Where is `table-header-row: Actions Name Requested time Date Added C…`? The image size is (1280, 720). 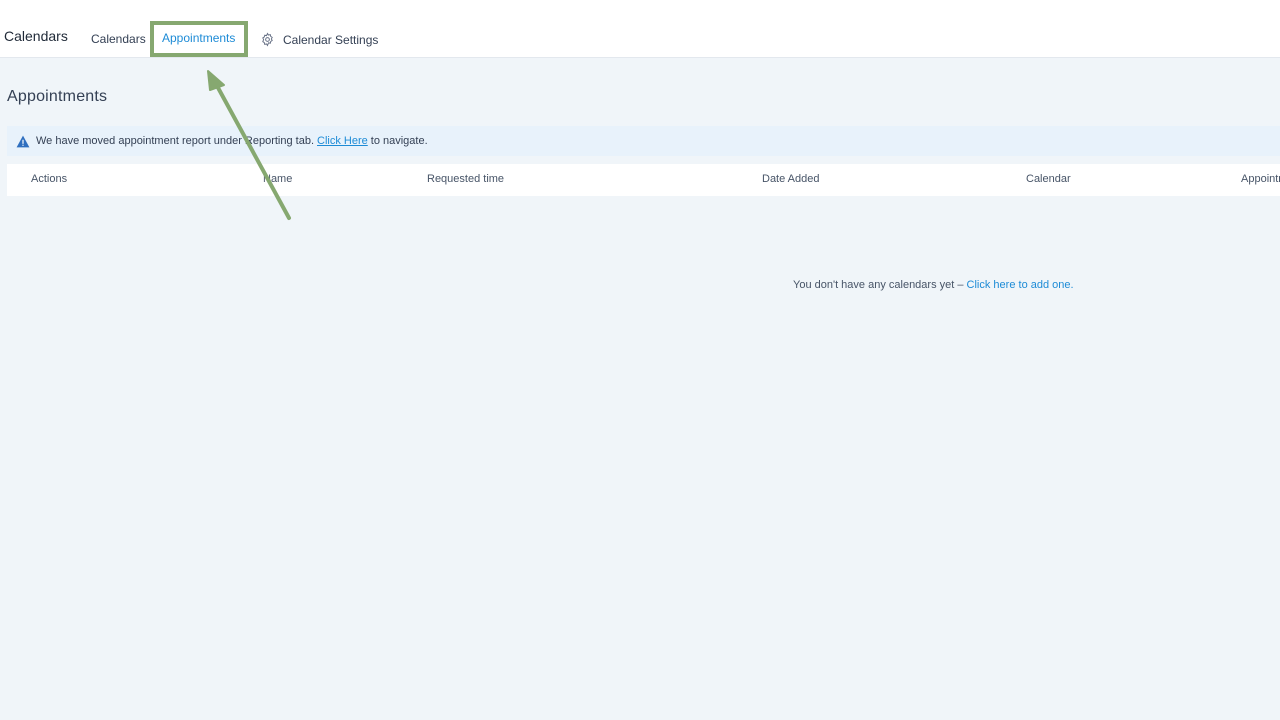 table-header-row: Actions Name Requested time Date Added C… is located at coordinates (643, 180).